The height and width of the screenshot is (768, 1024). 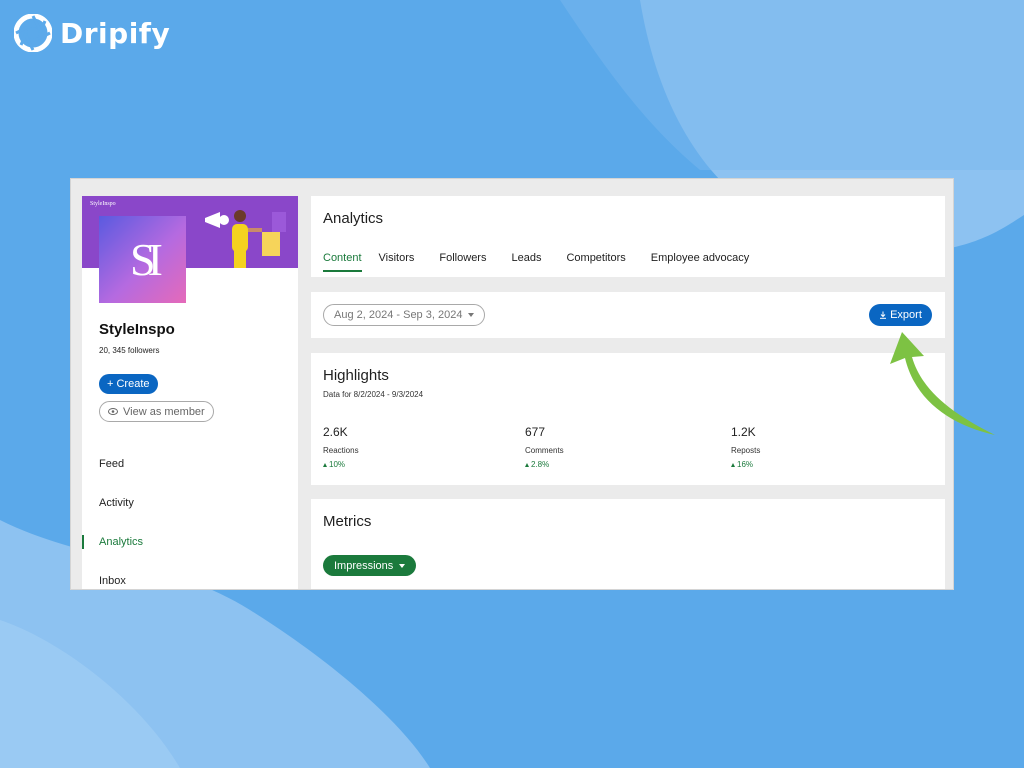 I want to click on brand: Dripify, so click(x=92, y=33).